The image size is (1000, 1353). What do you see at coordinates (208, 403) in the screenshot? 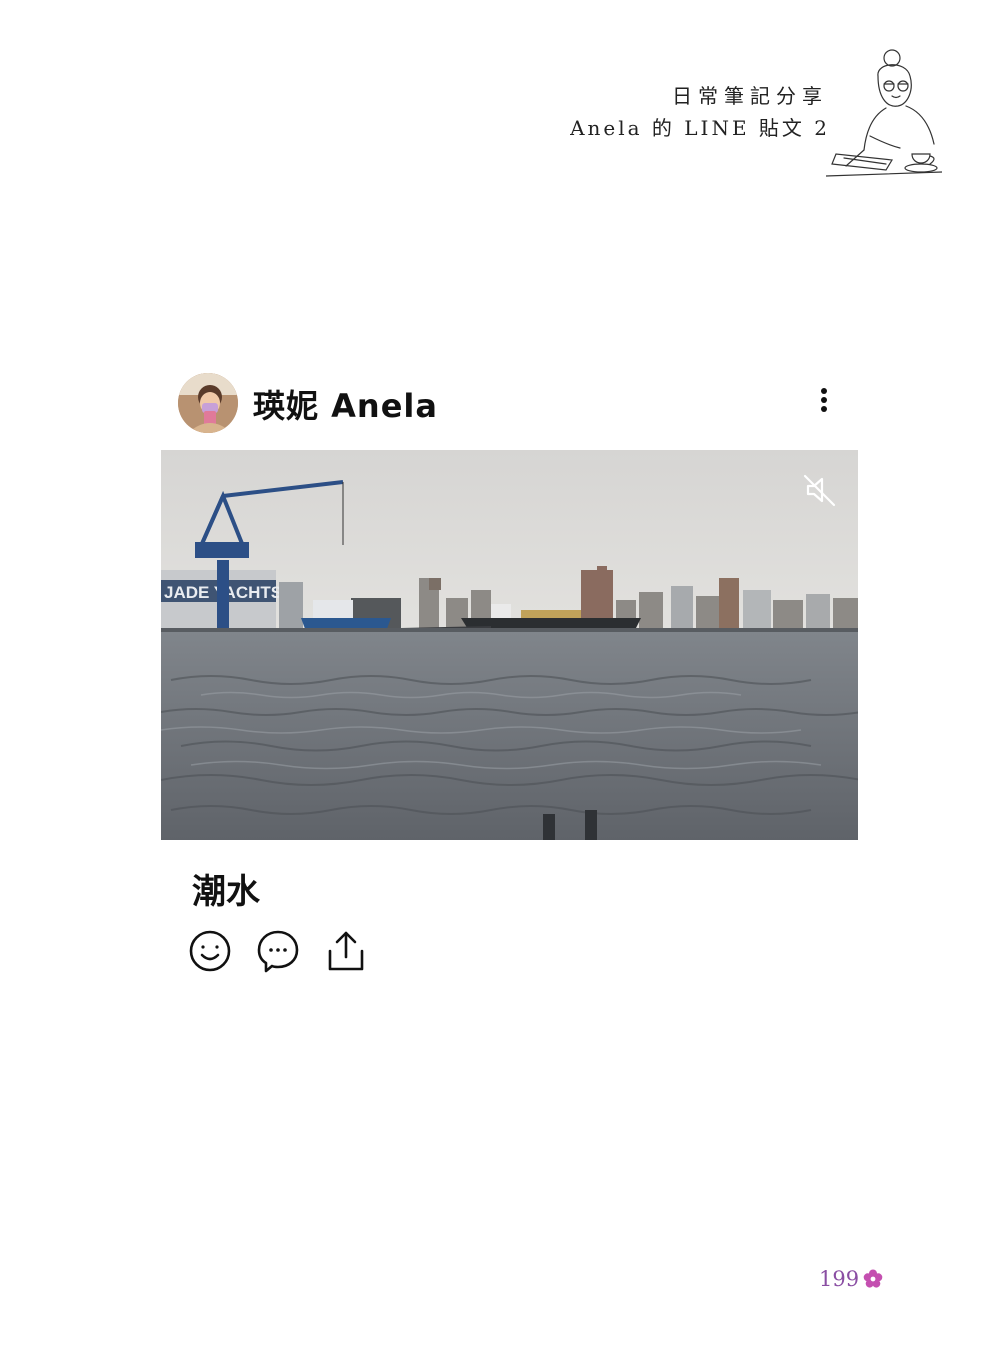
I see `avatar` at bounding box center [208, 403].